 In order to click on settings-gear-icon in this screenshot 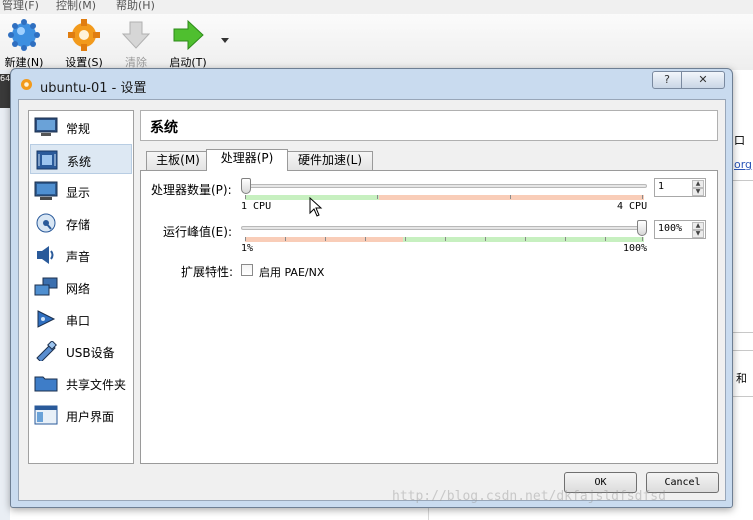, I will do `click(26, 84)`.